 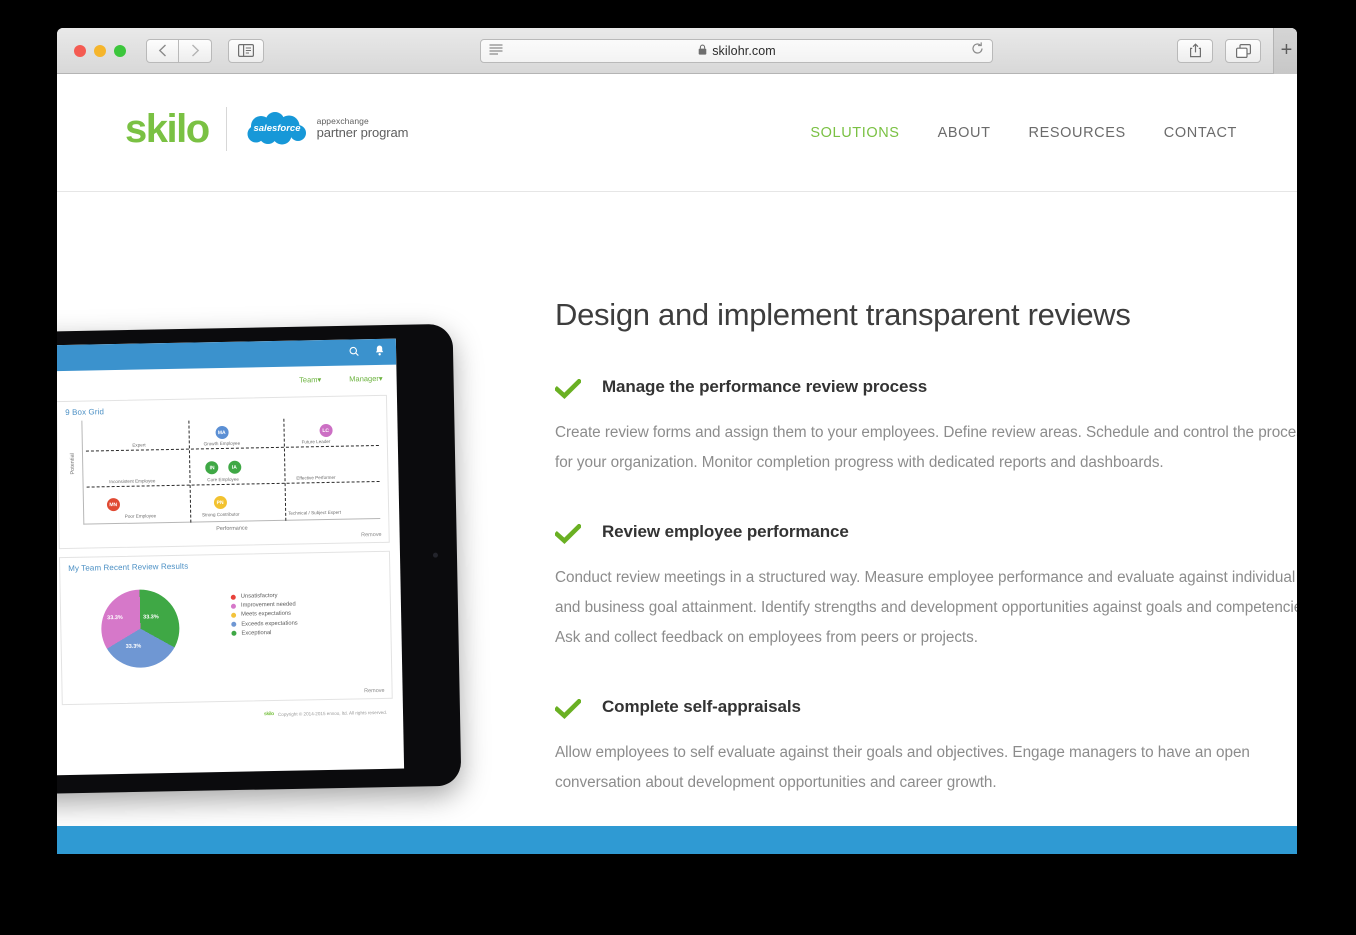 I want to click on show-tabs-button, so click(x=1243, y=50).